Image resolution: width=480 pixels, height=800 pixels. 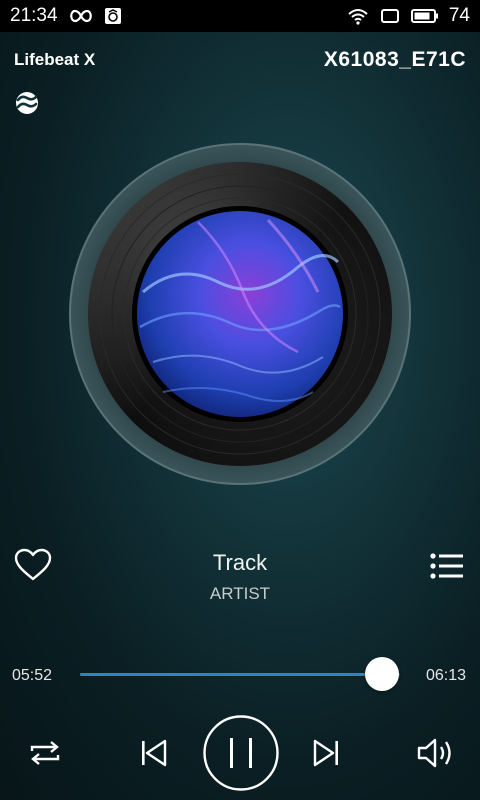 What do you see at coordinates (80, 16) in the screenshot?
I see `infinity-icon` at bounding box center [80, 16].